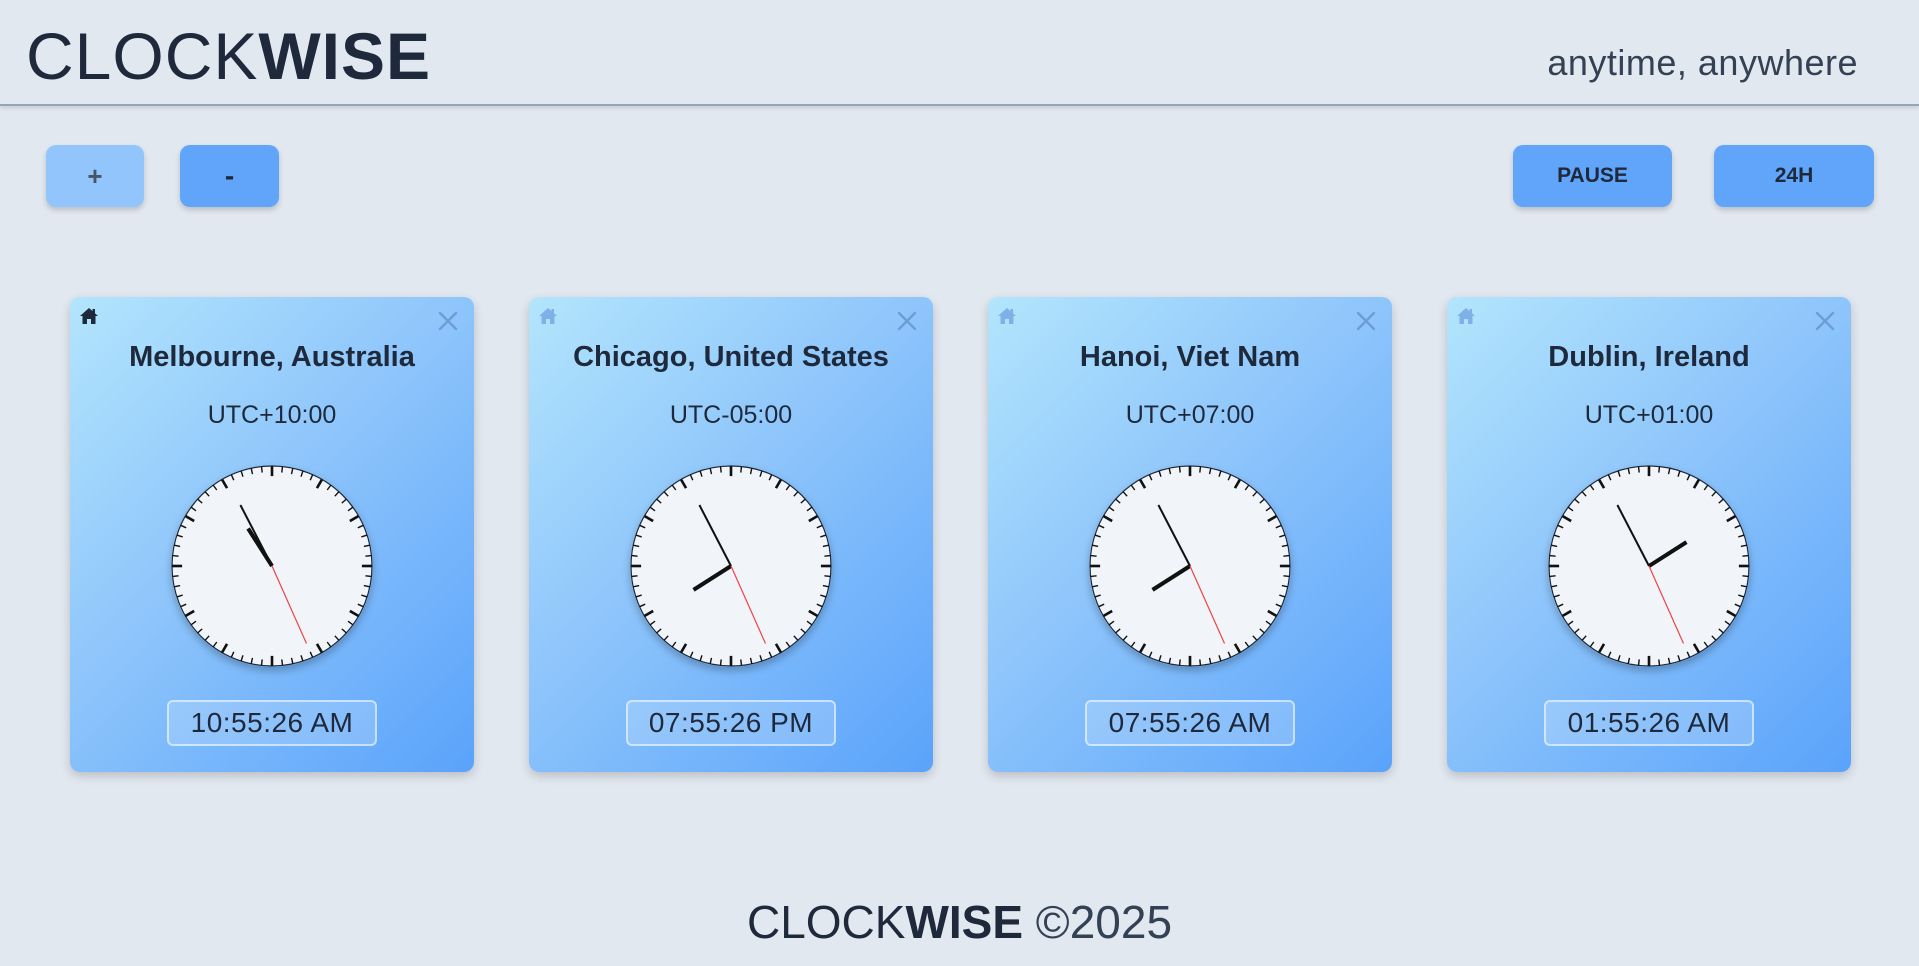 The height and width of the screenshot is (966, 1919). I want to click on footer-logo-light: CLOCK, so click(826, 922).